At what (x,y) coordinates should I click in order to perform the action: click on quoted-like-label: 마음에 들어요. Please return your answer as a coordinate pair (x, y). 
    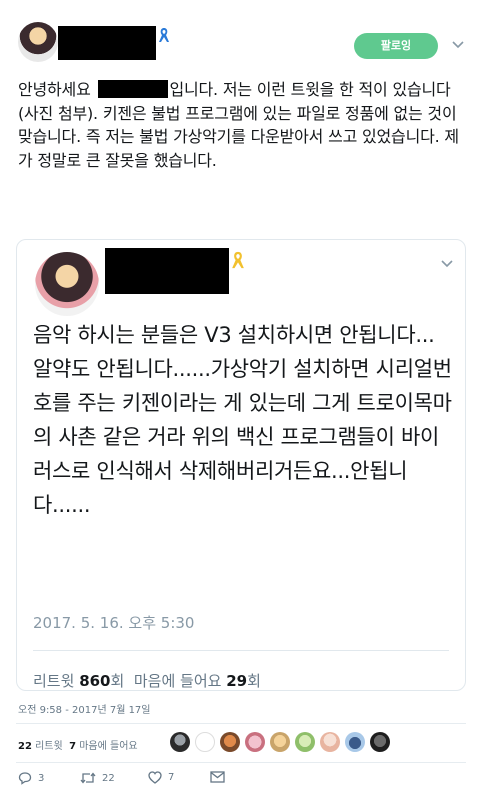
    Looking at the image, I should click on (177, 681).